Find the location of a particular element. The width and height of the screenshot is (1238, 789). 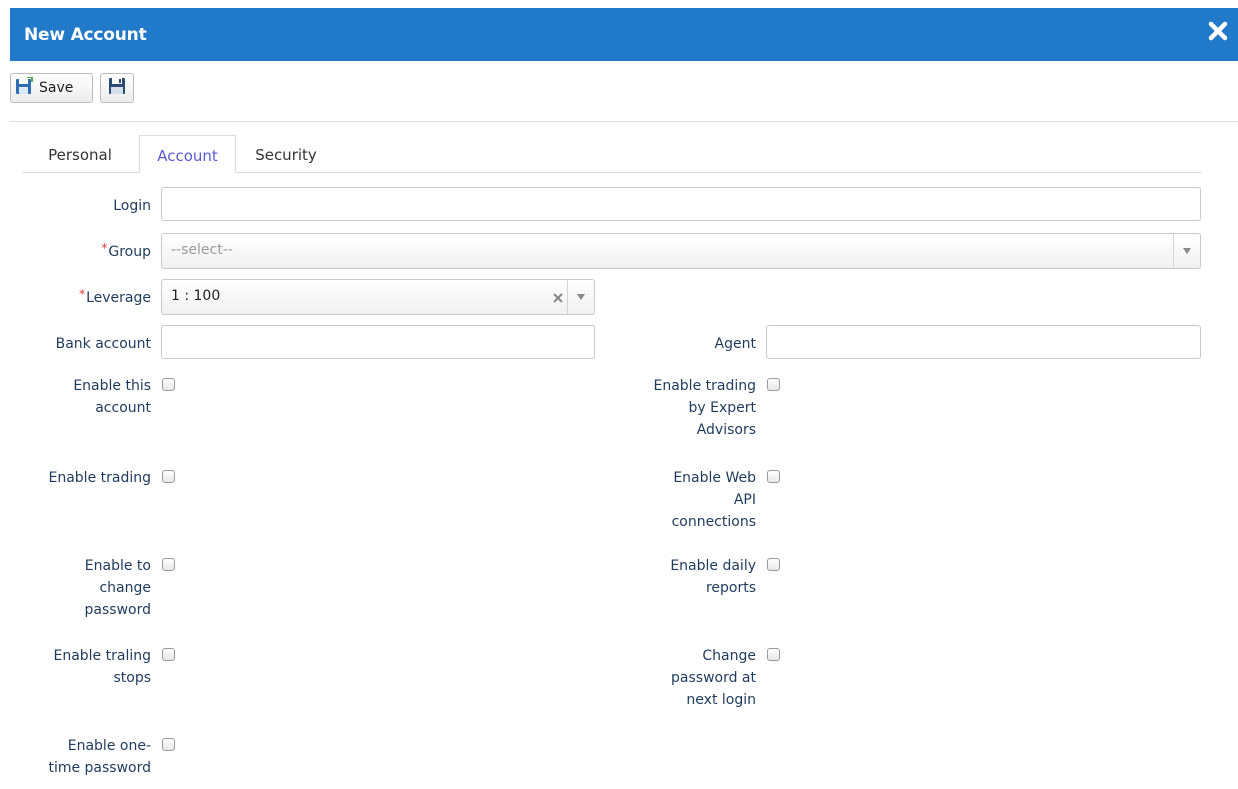

enable-trailing-stops-label: Enable traling stops is located at coordinates (85, 667).